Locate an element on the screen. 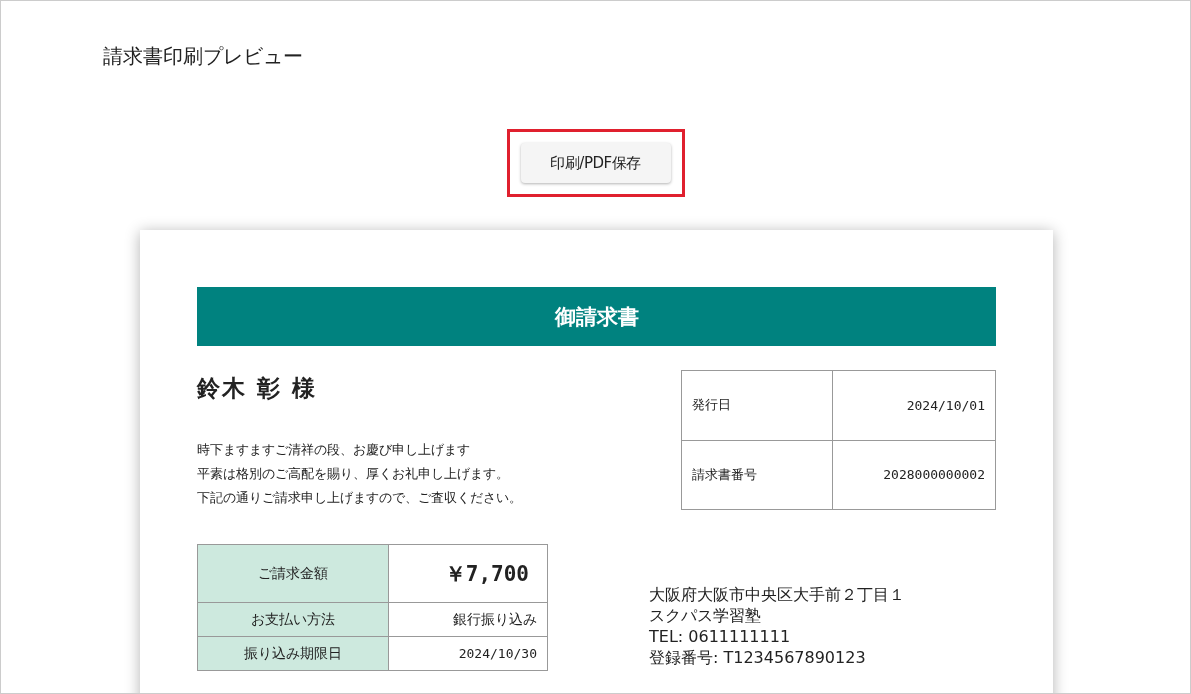 This screenshot has width=1191, height=694. info-value-cell: 2024/10/01 is located at coordinates (914, 405).